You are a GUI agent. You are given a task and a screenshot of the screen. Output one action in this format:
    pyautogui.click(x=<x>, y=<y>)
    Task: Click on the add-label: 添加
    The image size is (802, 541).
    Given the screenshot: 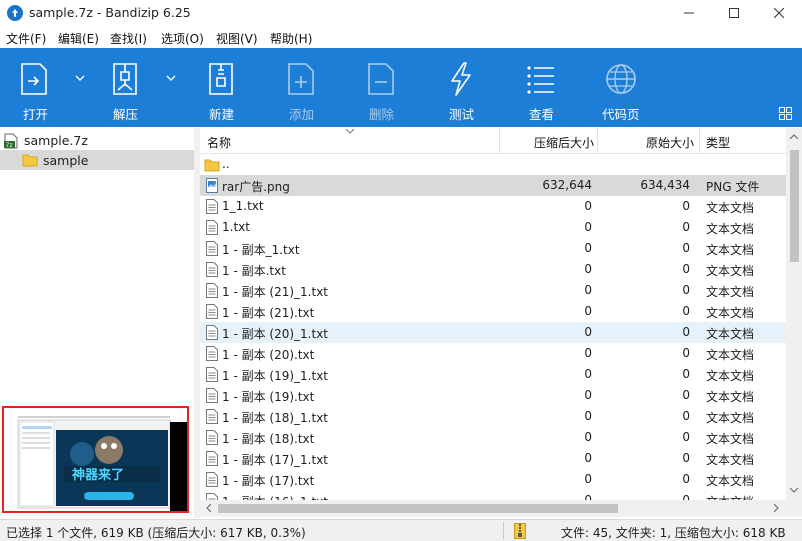 What is the action you would take?
    pyautogui.click(x=302, y=114)
    